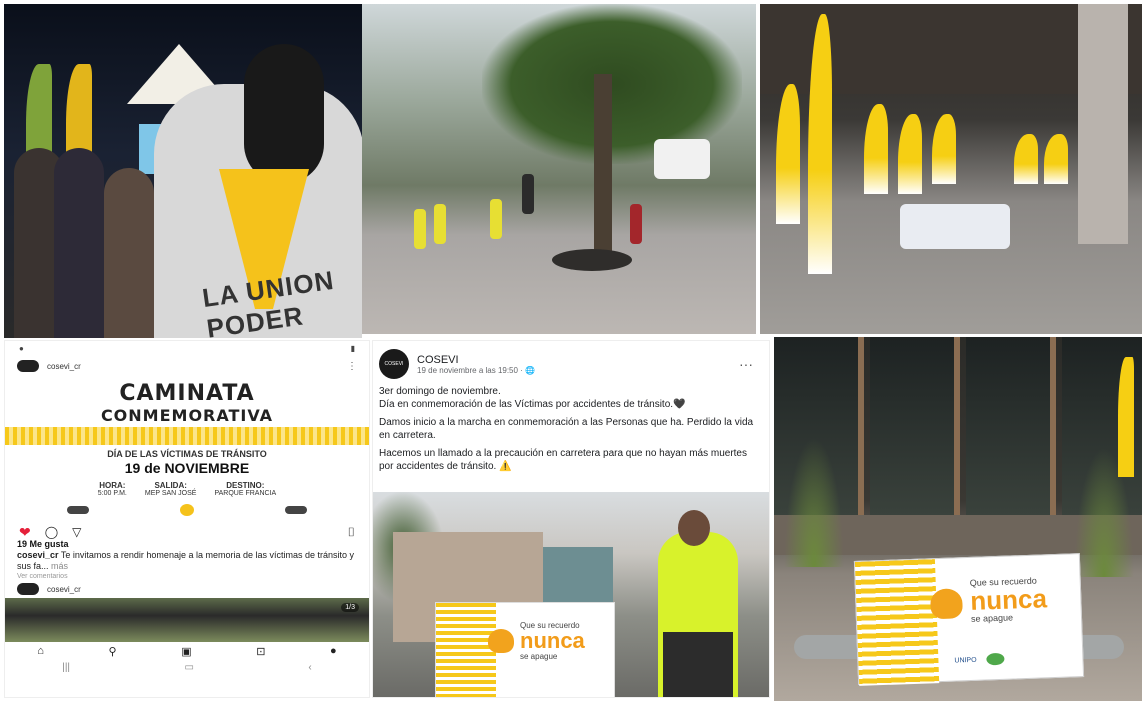  Describe the element at coordinates (21, 348) in the screenshot. I see `clock-icon: ●` at that location.